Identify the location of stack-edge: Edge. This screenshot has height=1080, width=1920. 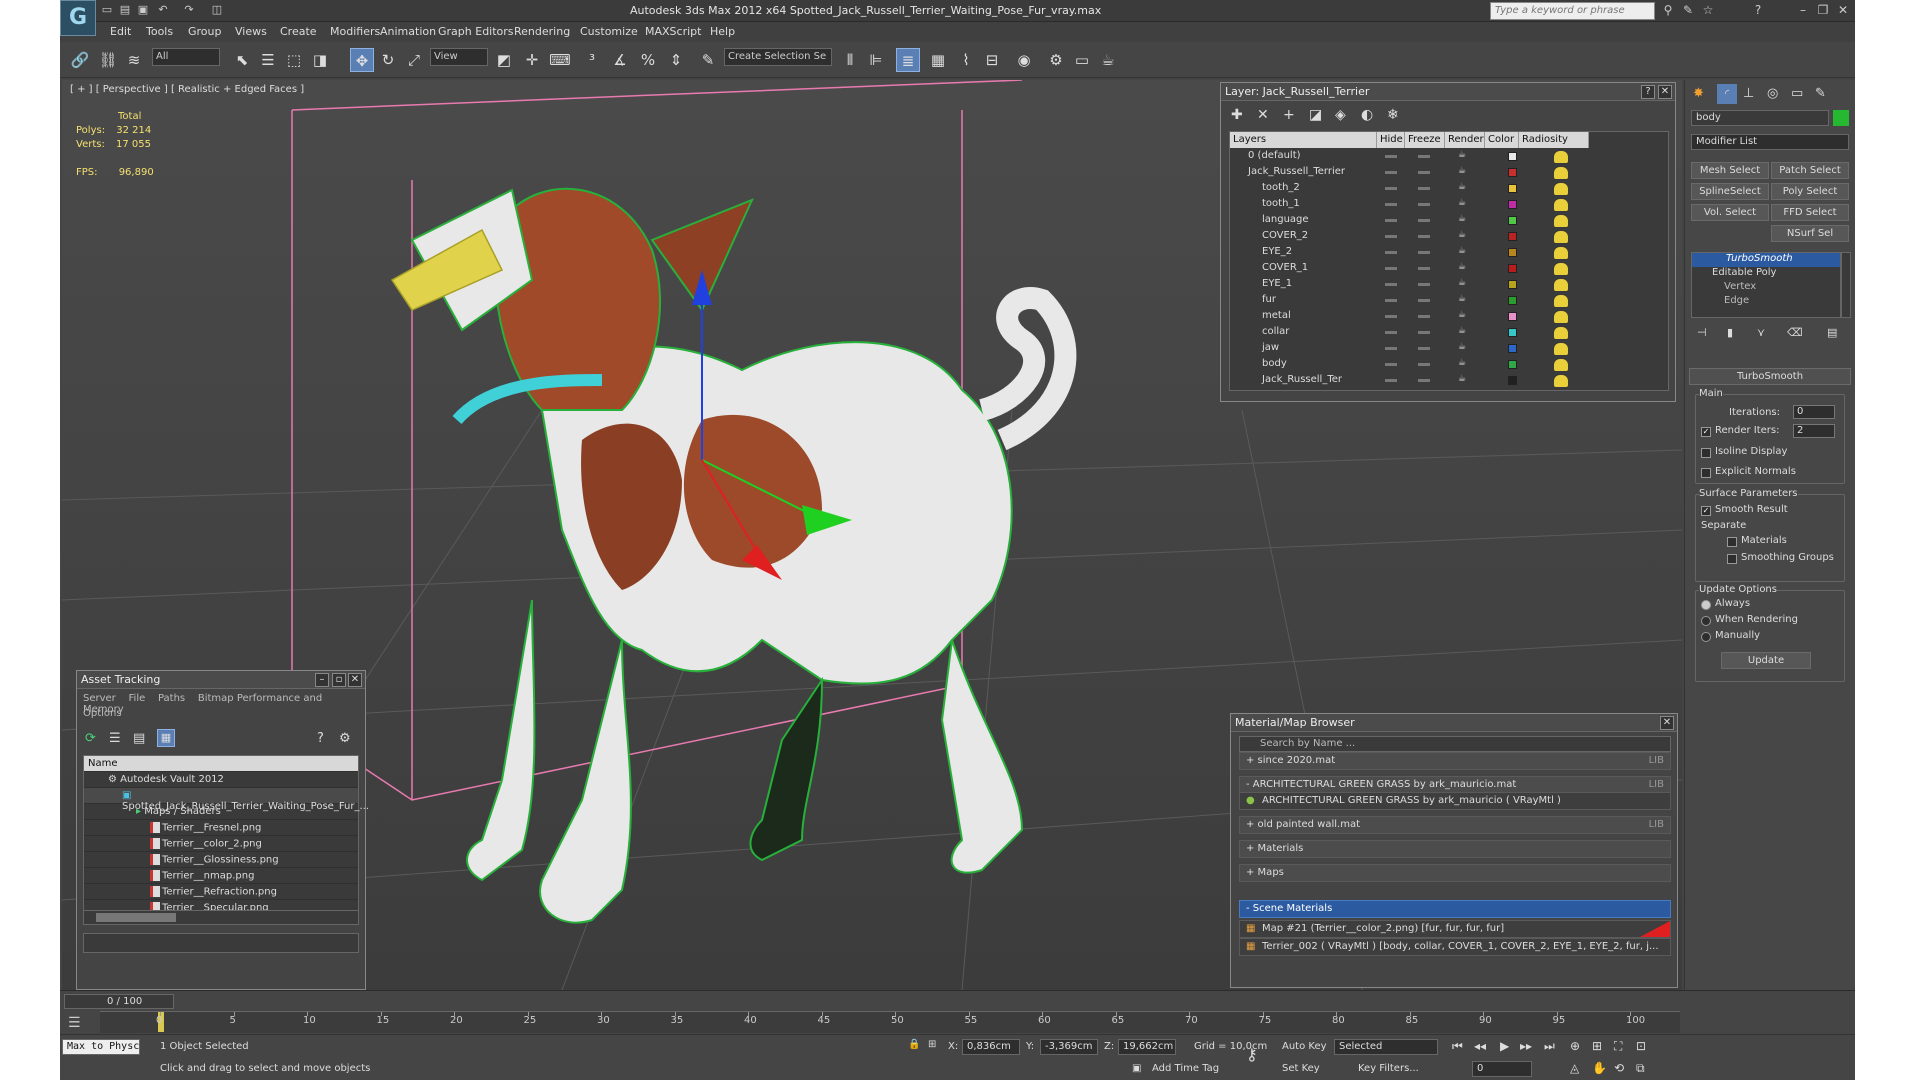
(1766, 302).